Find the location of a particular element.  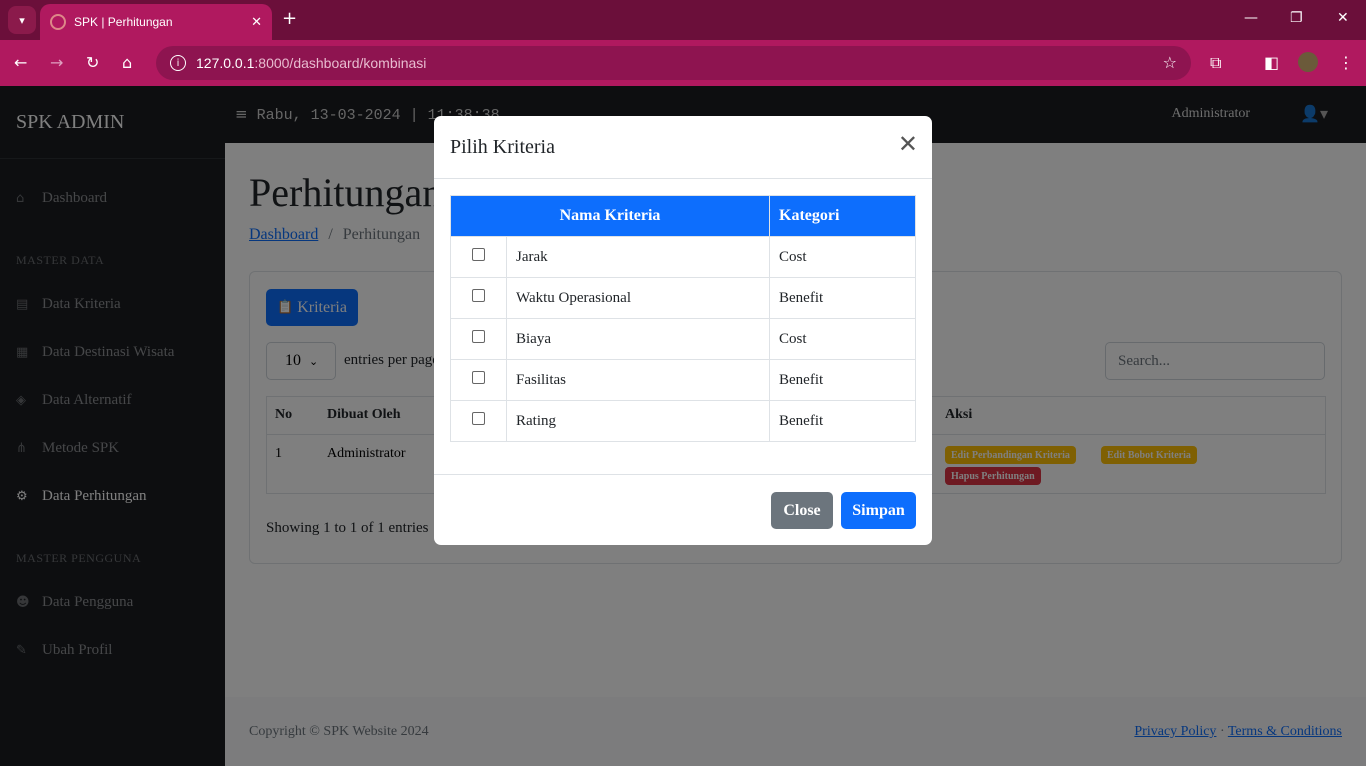

modal-header: Pilih Kriteria ✕ is located at coordinates (683, 147).